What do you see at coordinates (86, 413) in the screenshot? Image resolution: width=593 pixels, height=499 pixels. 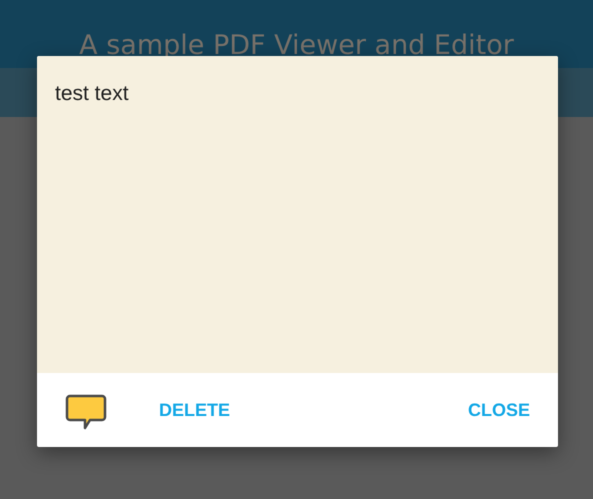 I see `speech-bubble-icon` at bounding box center [86, 413].